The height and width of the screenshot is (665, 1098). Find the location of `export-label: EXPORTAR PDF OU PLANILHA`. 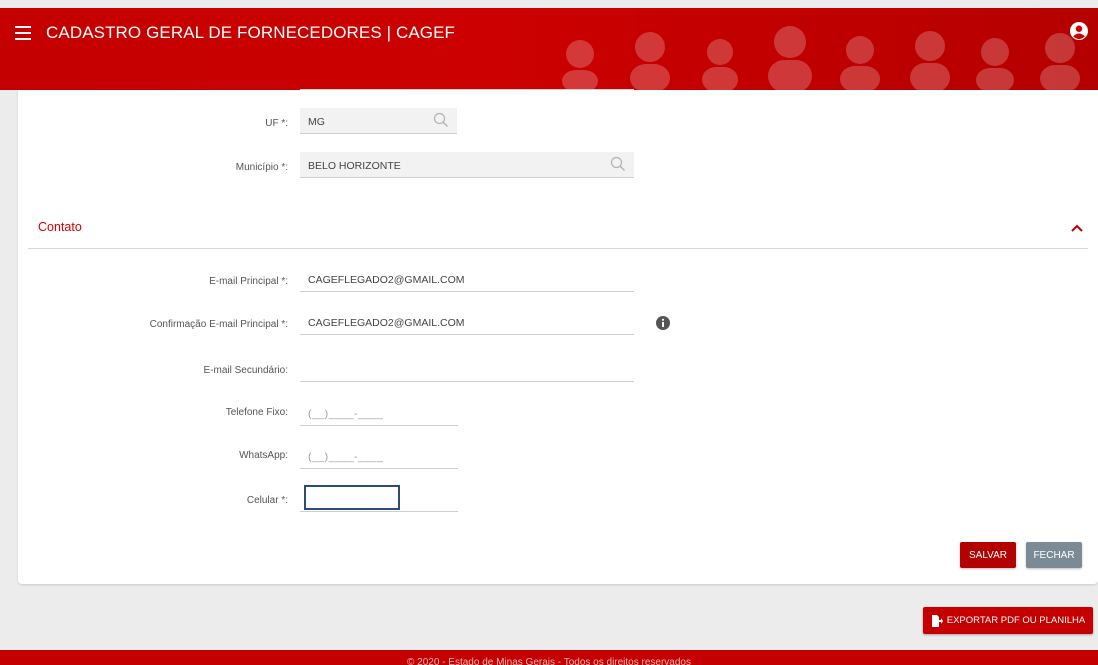

export-label: EXPORTAR PDF OU PLANILHA is located at coordinates (1016, 620).